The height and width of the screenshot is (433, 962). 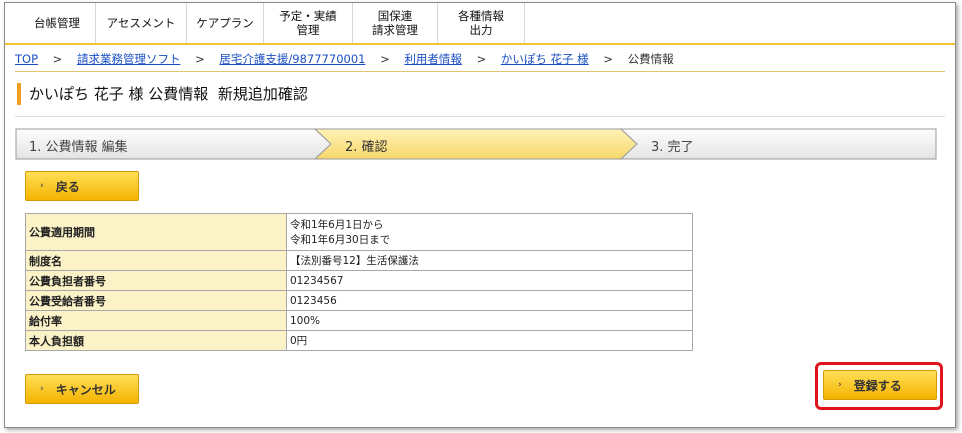 What do you see at coordinates (156, 260) in the screenshot?
I see `row-label: 制度名` at bounding box center [156, 260].